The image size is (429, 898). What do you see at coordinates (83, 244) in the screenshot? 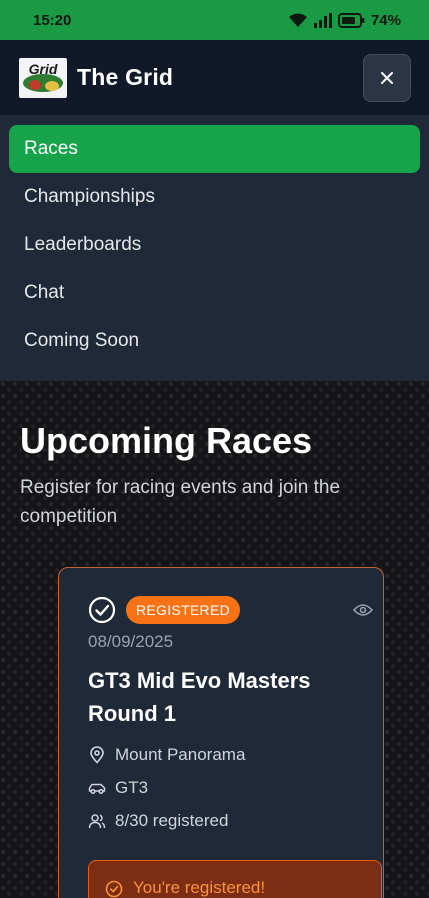
I see `menu-item-label: Leaderboards` at bounding box center [83, 244].